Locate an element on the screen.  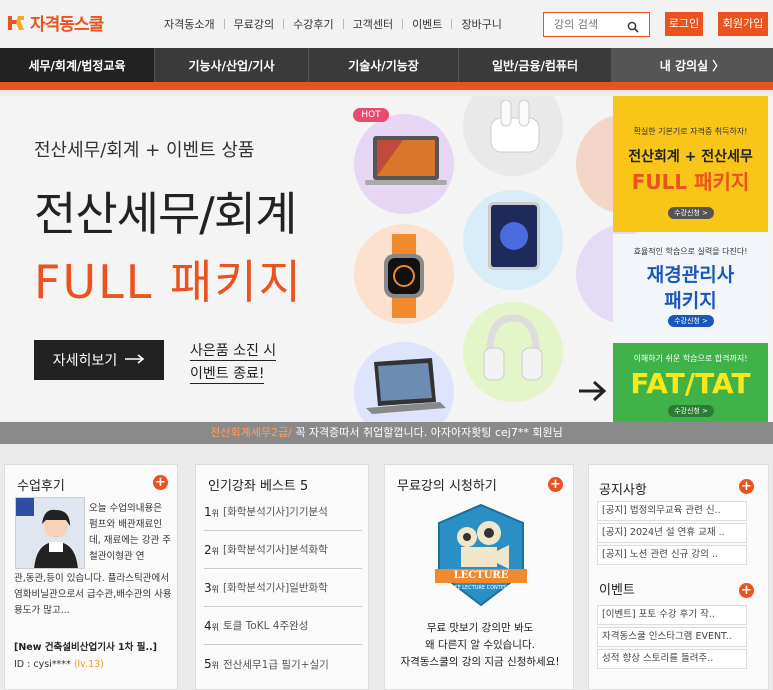
best5-item: 5위 전산세무1급 필기+실기 is located at coordinates (283, 664).